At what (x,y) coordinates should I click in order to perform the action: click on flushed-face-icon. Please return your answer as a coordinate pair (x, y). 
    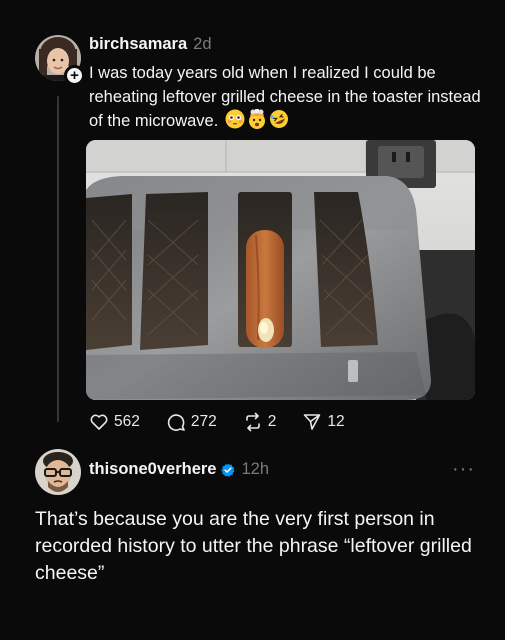
    Looking at the image, I should click on (235, 122).